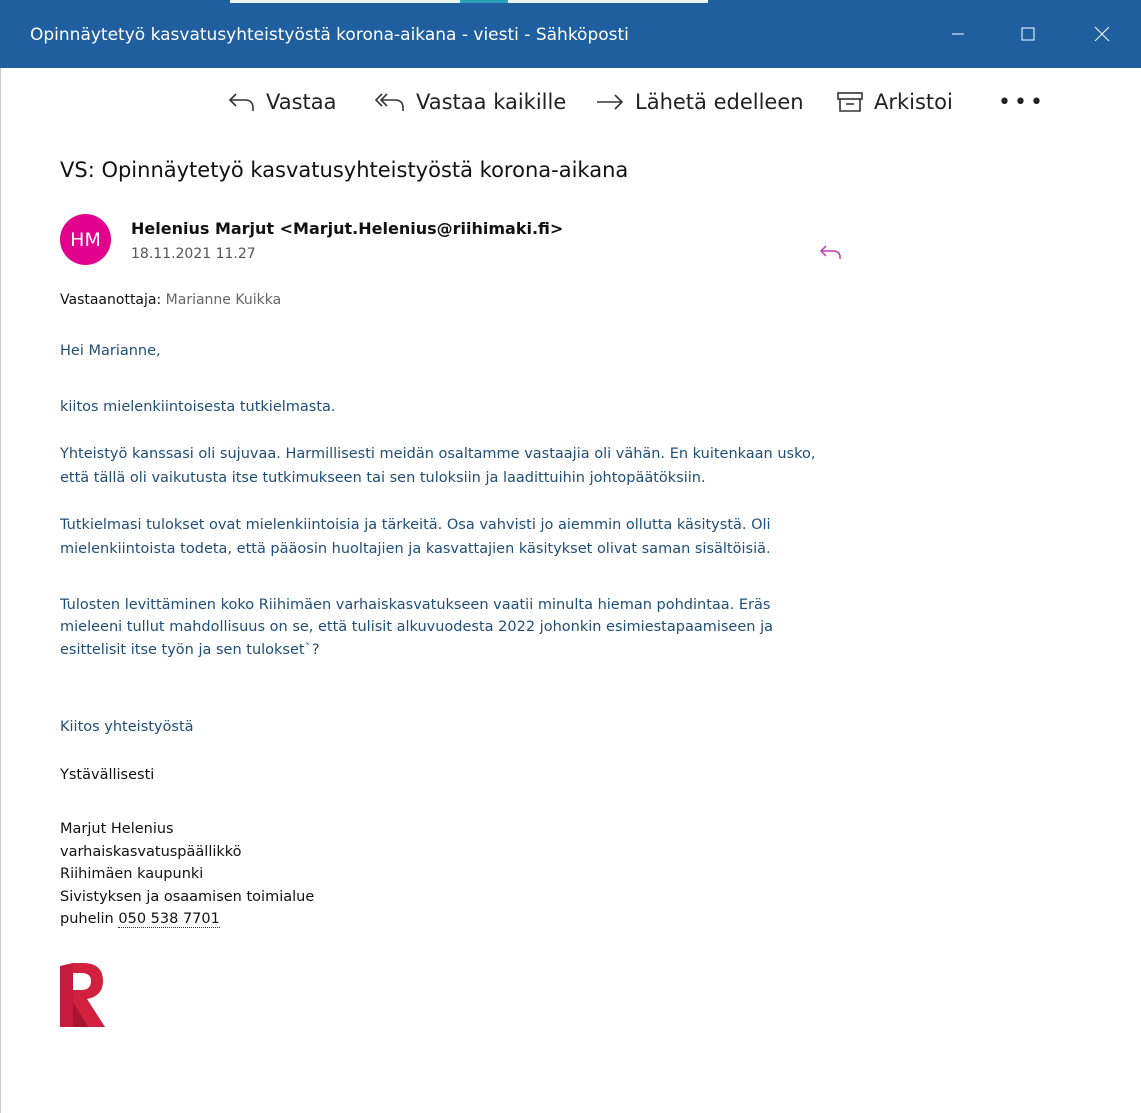 This screenshot has width=1141, height=1113. What do you see at coordinates (850, 102) in the screenshot?
I see `archive-icon` at bounding box center [850, 102].